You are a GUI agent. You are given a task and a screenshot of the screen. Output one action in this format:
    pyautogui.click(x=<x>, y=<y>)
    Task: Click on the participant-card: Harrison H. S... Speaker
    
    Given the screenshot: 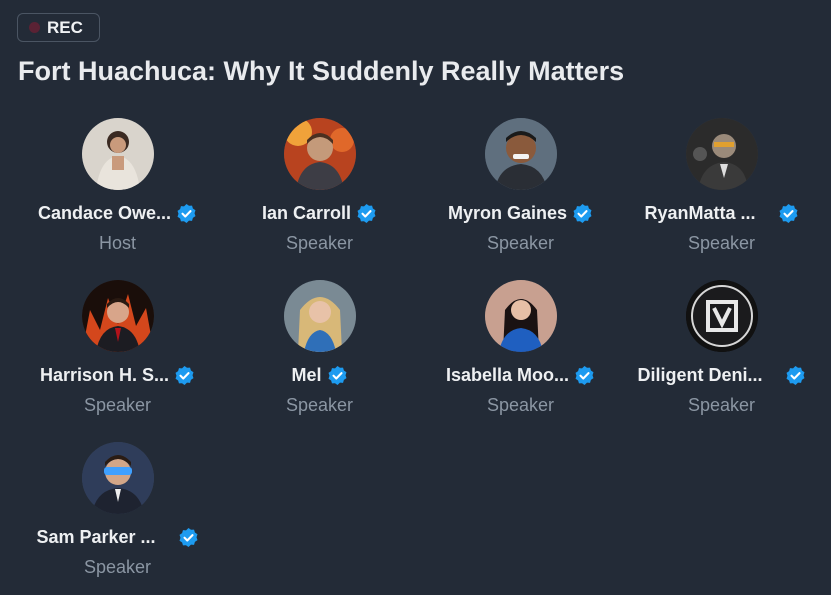 What is the action you would take?
    pyautogui.click(x=117, y=354)
    